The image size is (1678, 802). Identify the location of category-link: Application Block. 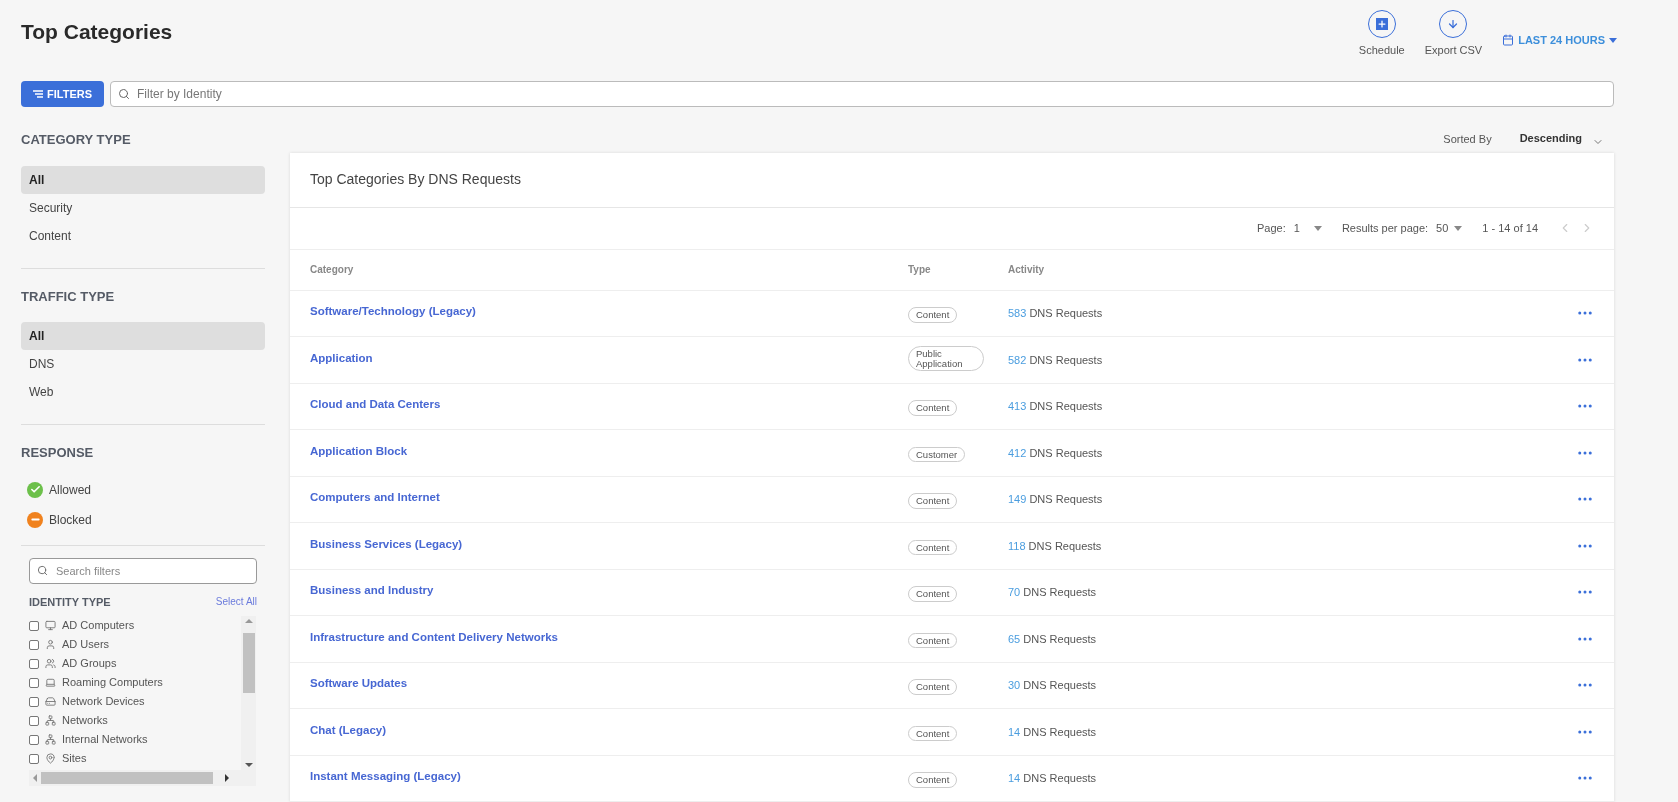
(609, 451).